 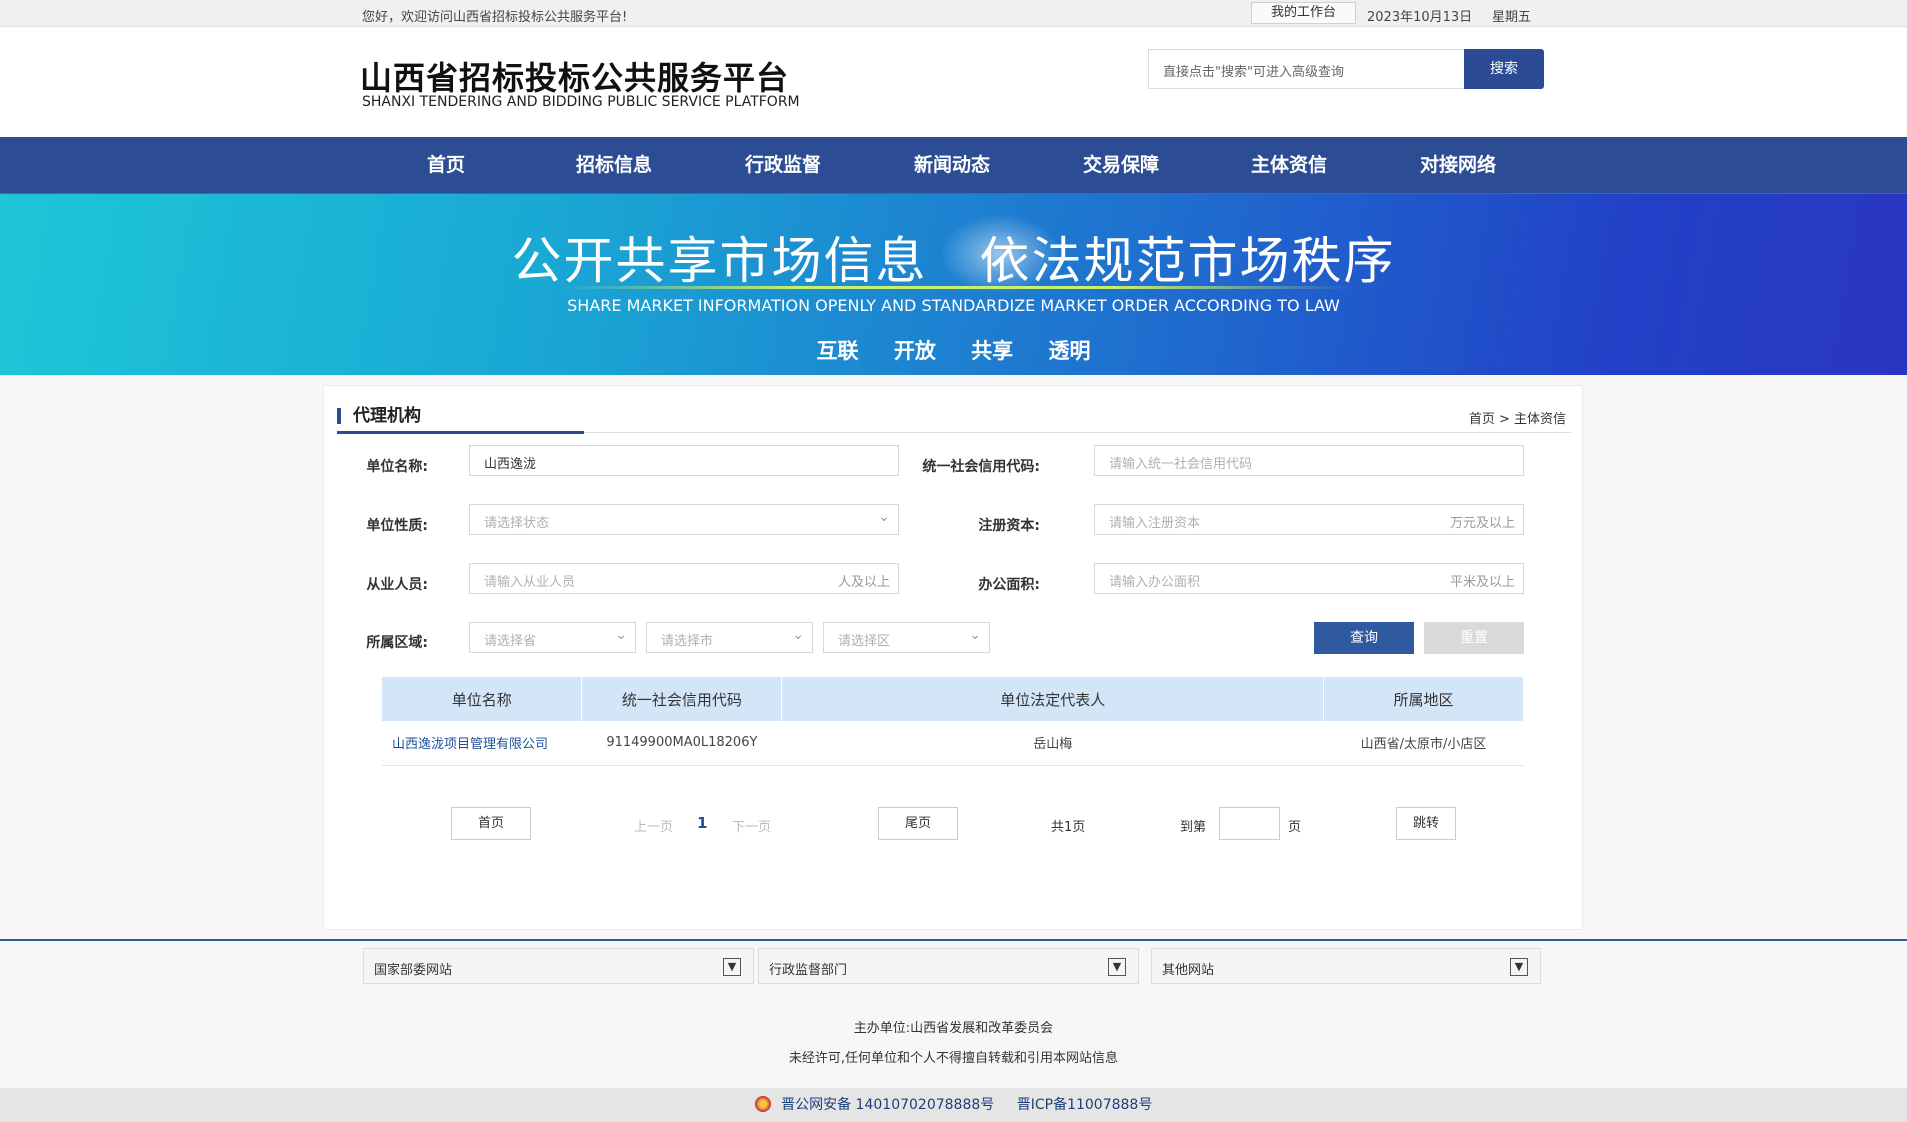 What do you see at coordinates (762, 1104) in the screenshot?
I see `police-emblem-icon` at bounding box center [762, 1104].